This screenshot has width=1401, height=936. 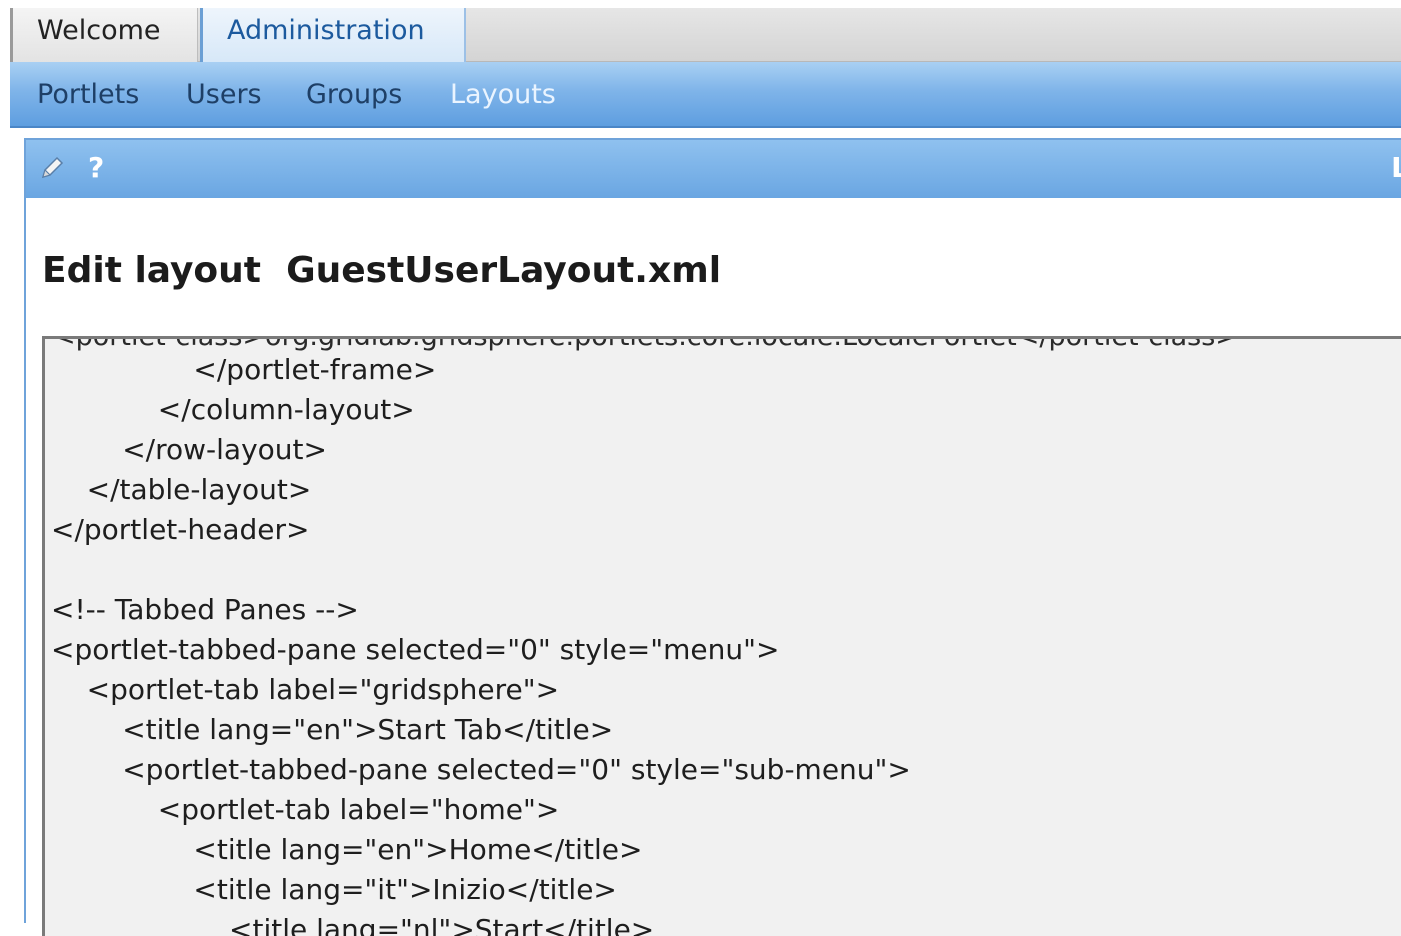 I want to click on code-line: <!-- Tabbed Panes -->, so click(x=205, y=609).